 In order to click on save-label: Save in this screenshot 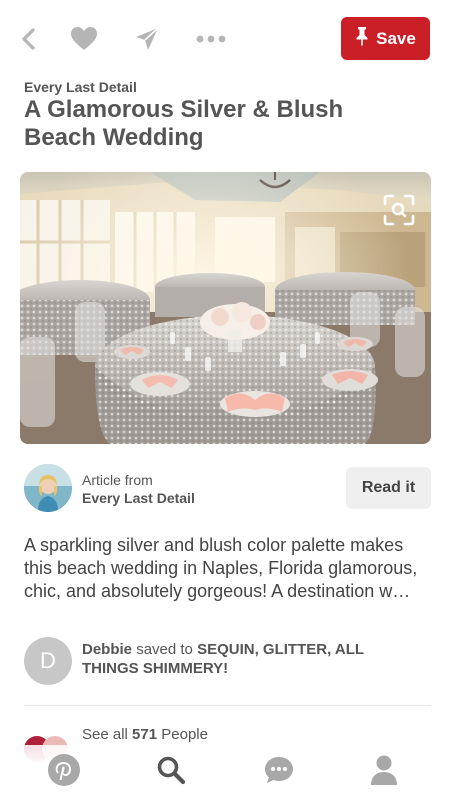, I will do `click(396, 38)`.